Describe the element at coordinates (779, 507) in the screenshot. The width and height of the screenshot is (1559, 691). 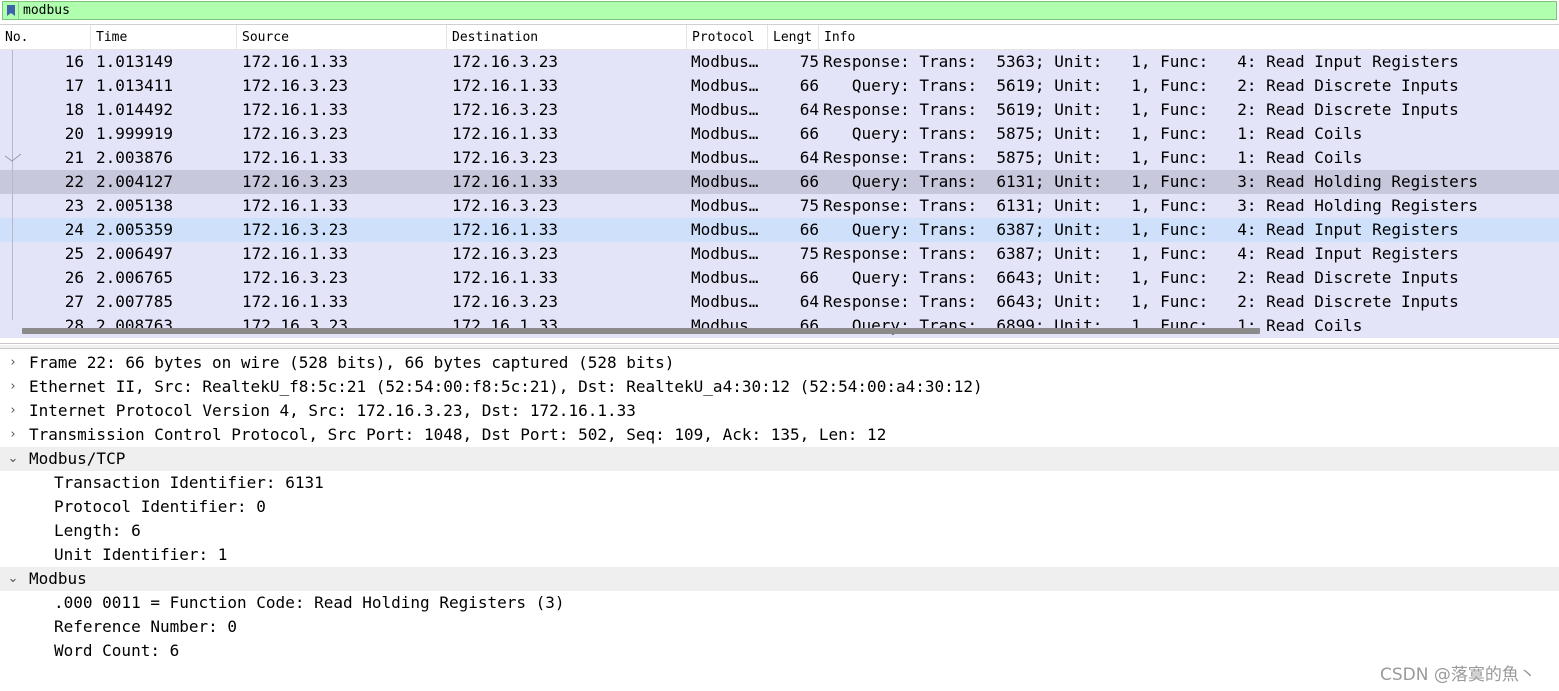
I see `detail-field: Protocol Identifier: 0` at that location.